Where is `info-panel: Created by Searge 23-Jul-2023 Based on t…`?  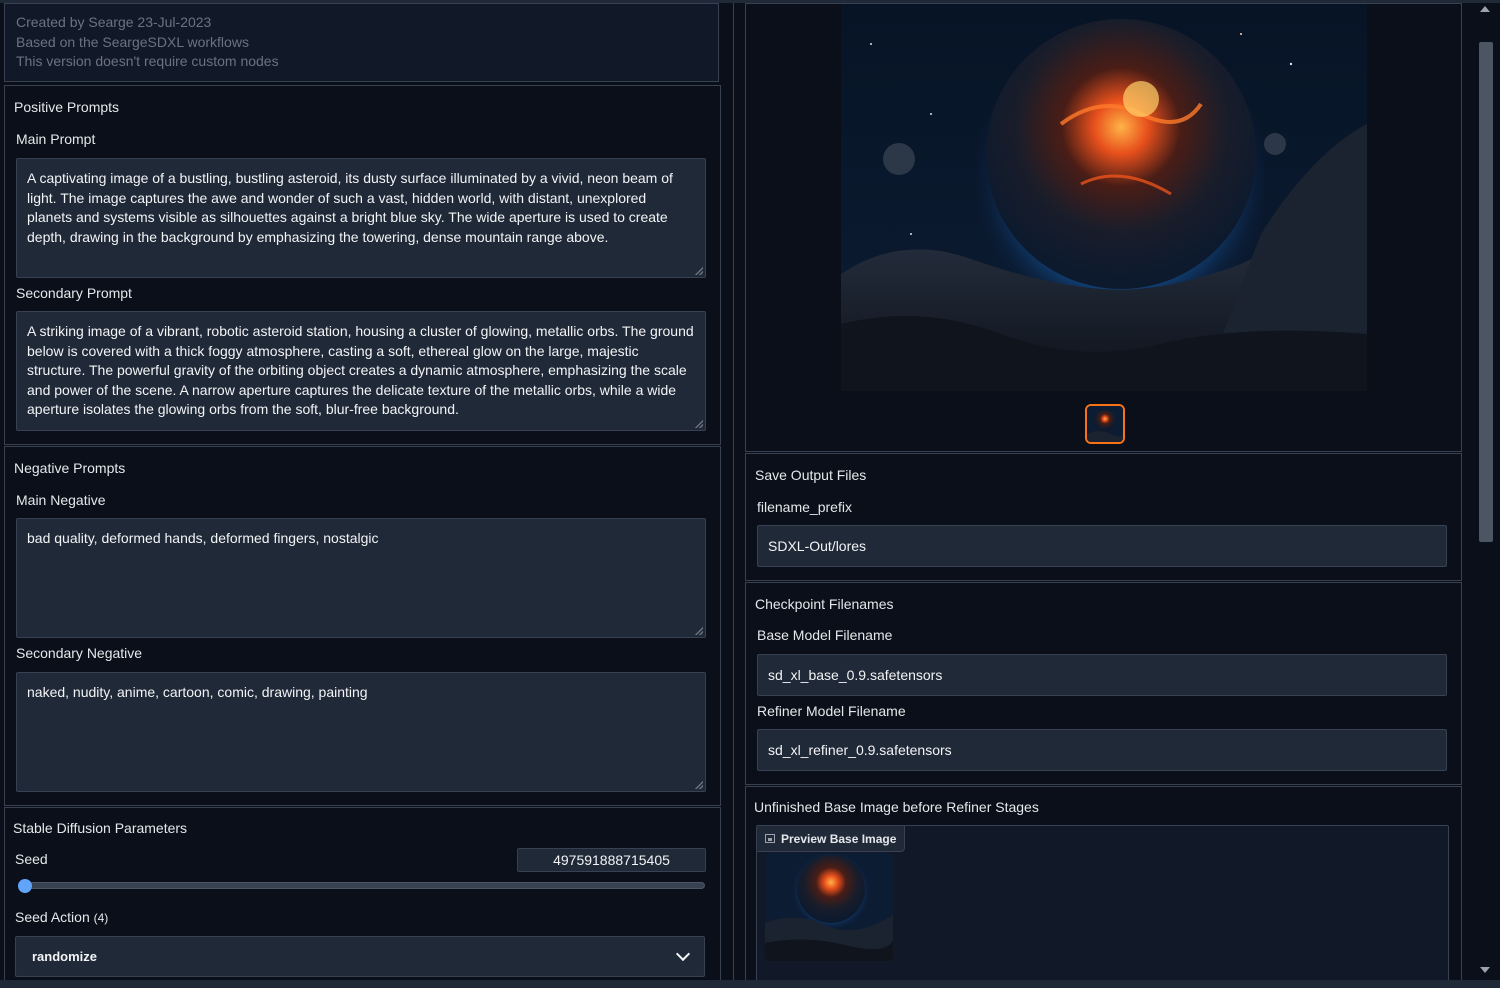 info-panel: Created by Searge 23-Jul-2023 Based on t… is located at coordinates (361, 42).